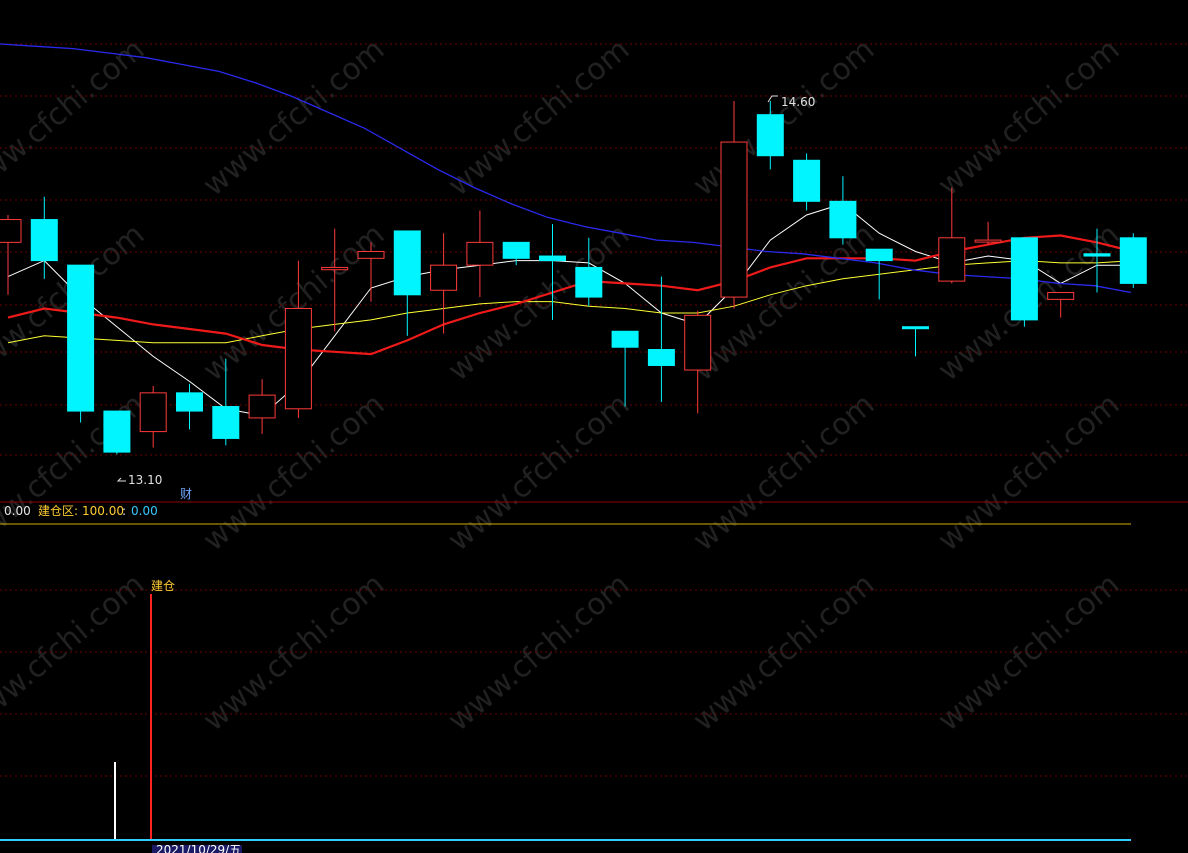 This screenshot has width=1188, height=853. What do you see at coordinates (163, 586) in the screenshot?
I see `signal-label: 建仓` at bounding box center [163, 586].